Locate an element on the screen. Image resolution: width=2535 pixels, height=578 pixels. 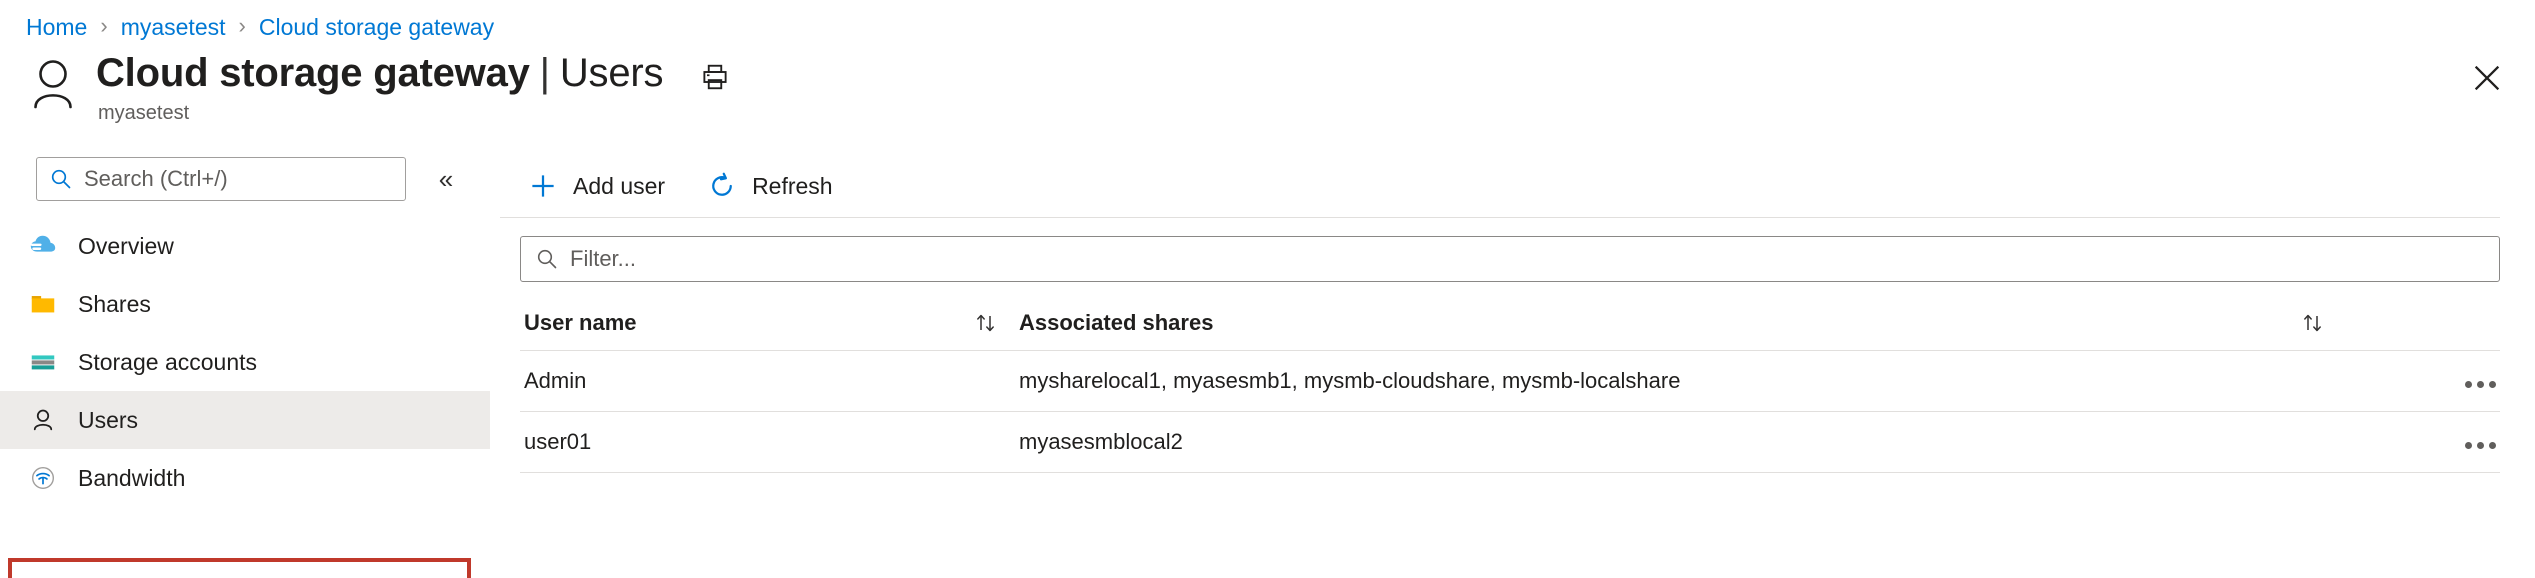
breadcrumb: Home › myasetest › Cloud storage gateway is located at coordinates (260, 27).